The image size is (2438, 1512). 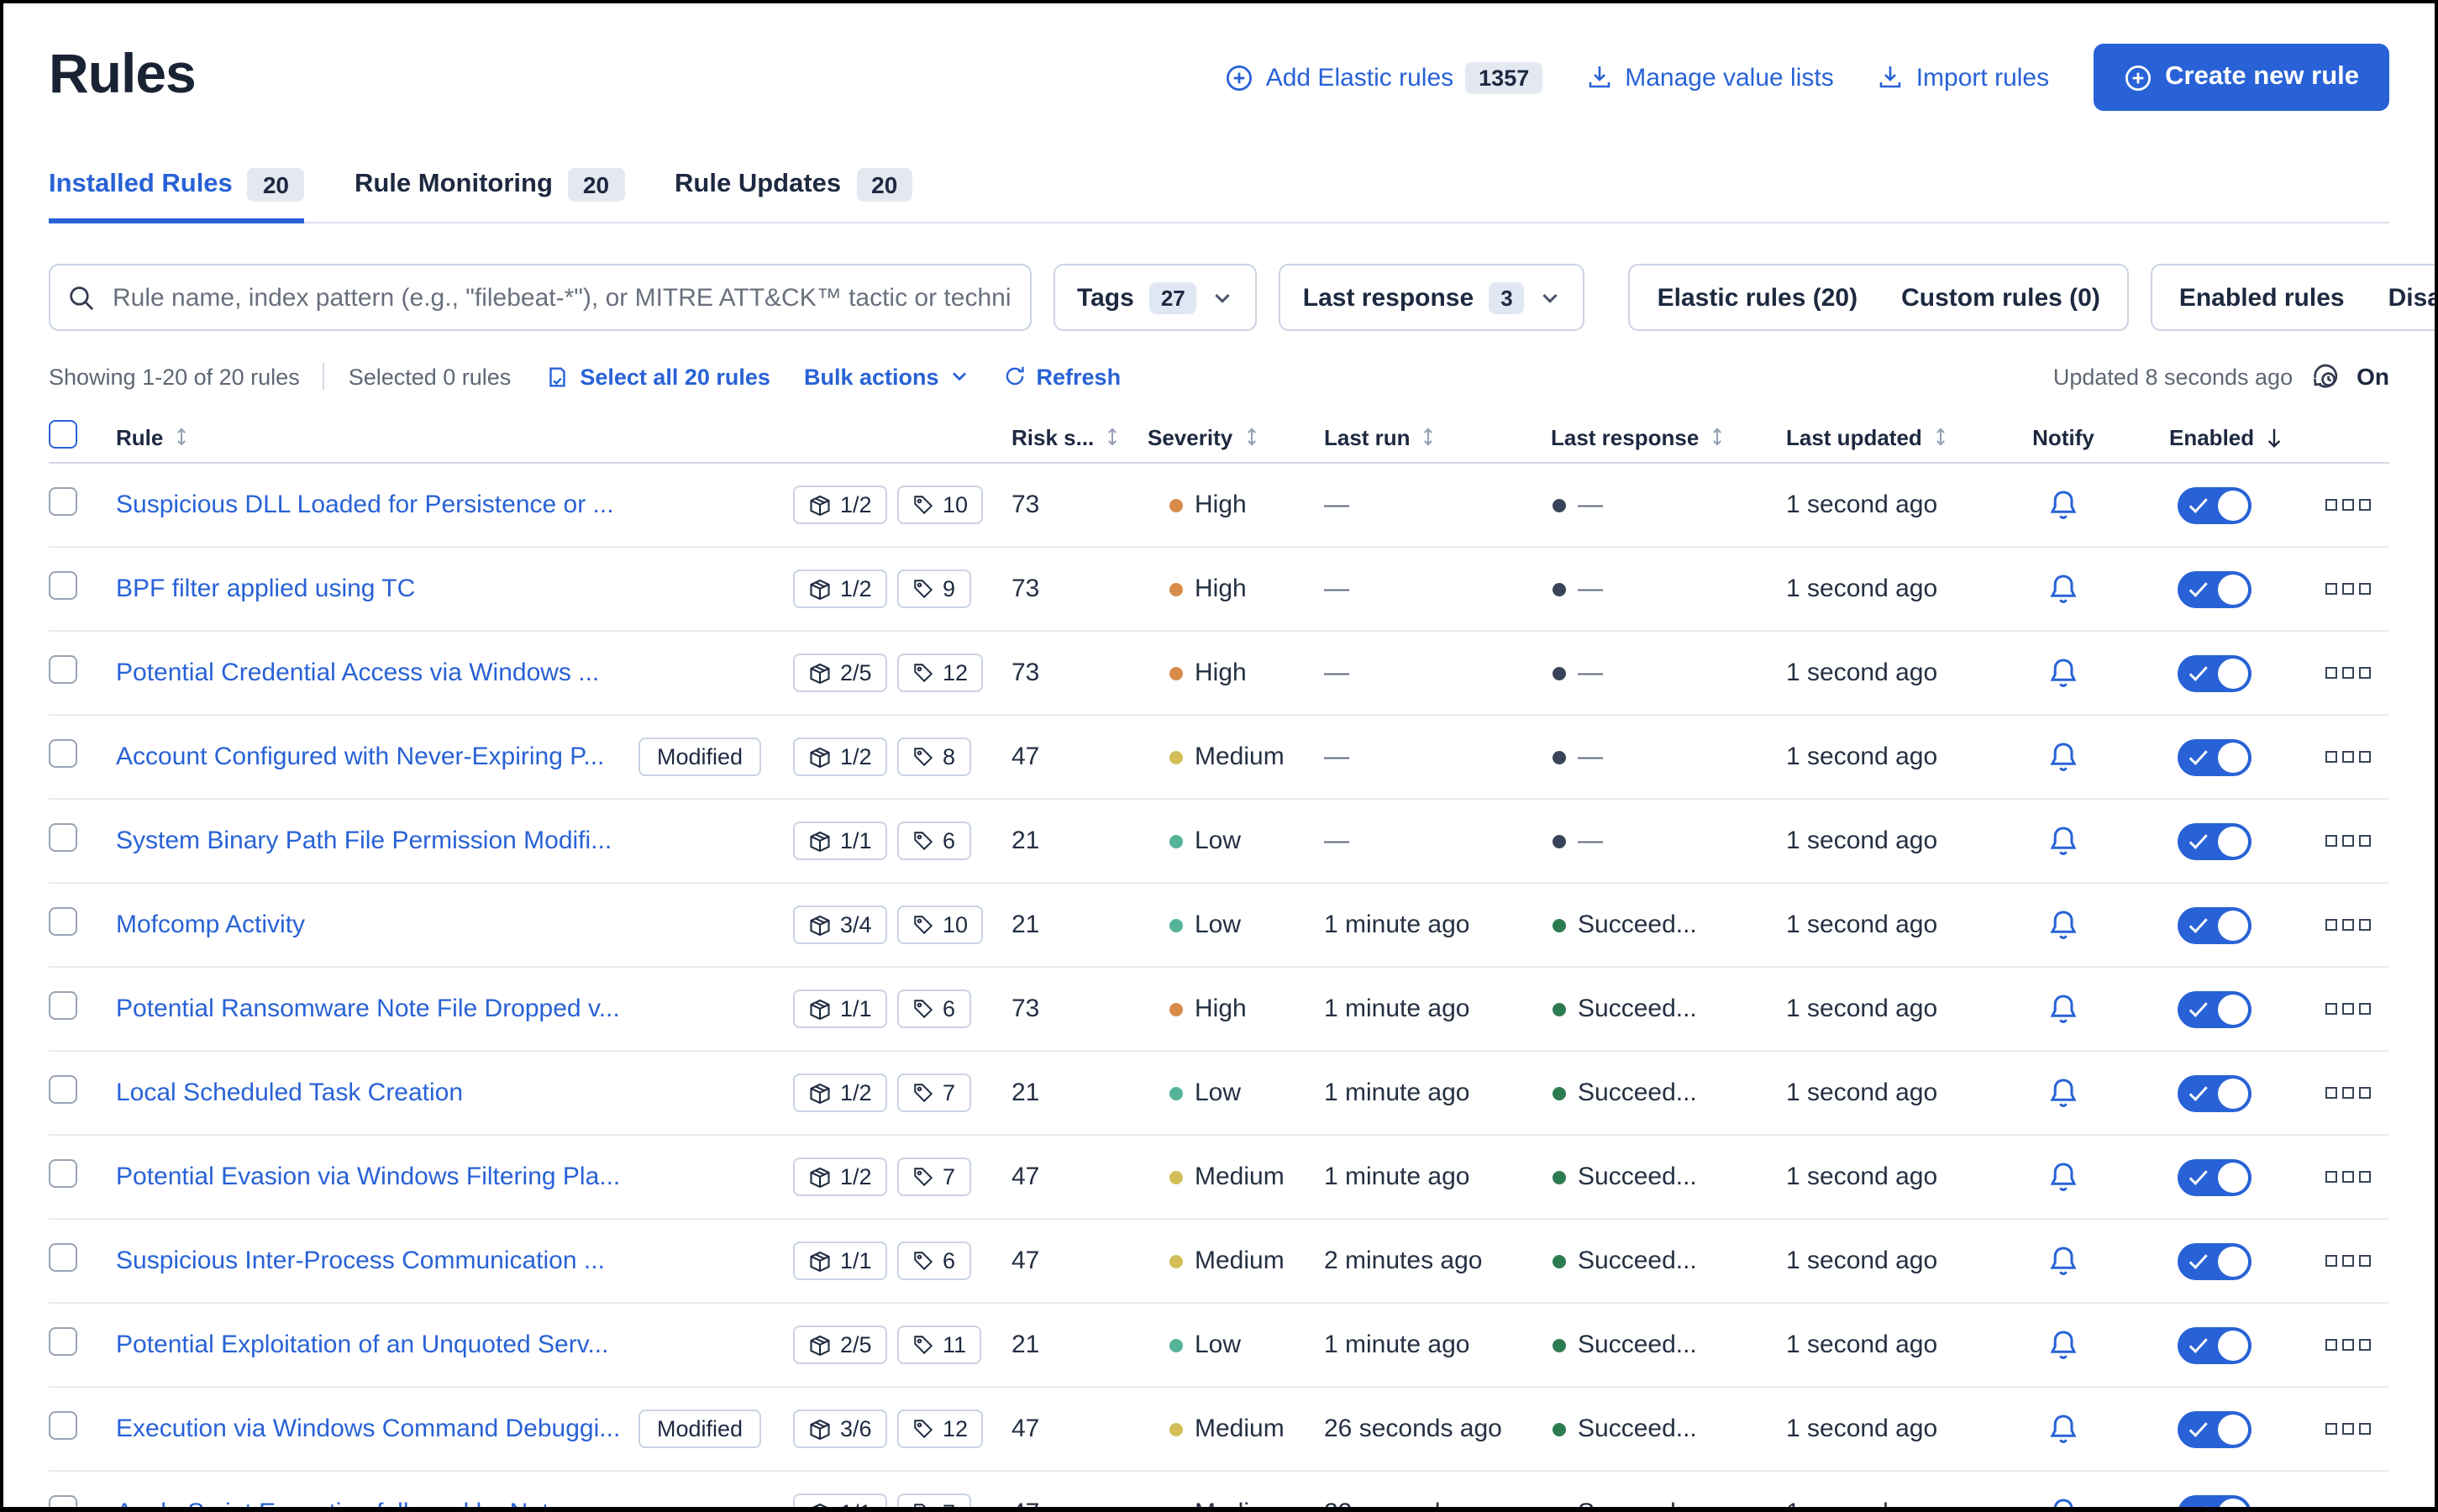 What do you see at coordinates (657, 376) in the screenshot?
I see `select-all-rules-button: Select all 20 rules` at bounding box center [657, 376].